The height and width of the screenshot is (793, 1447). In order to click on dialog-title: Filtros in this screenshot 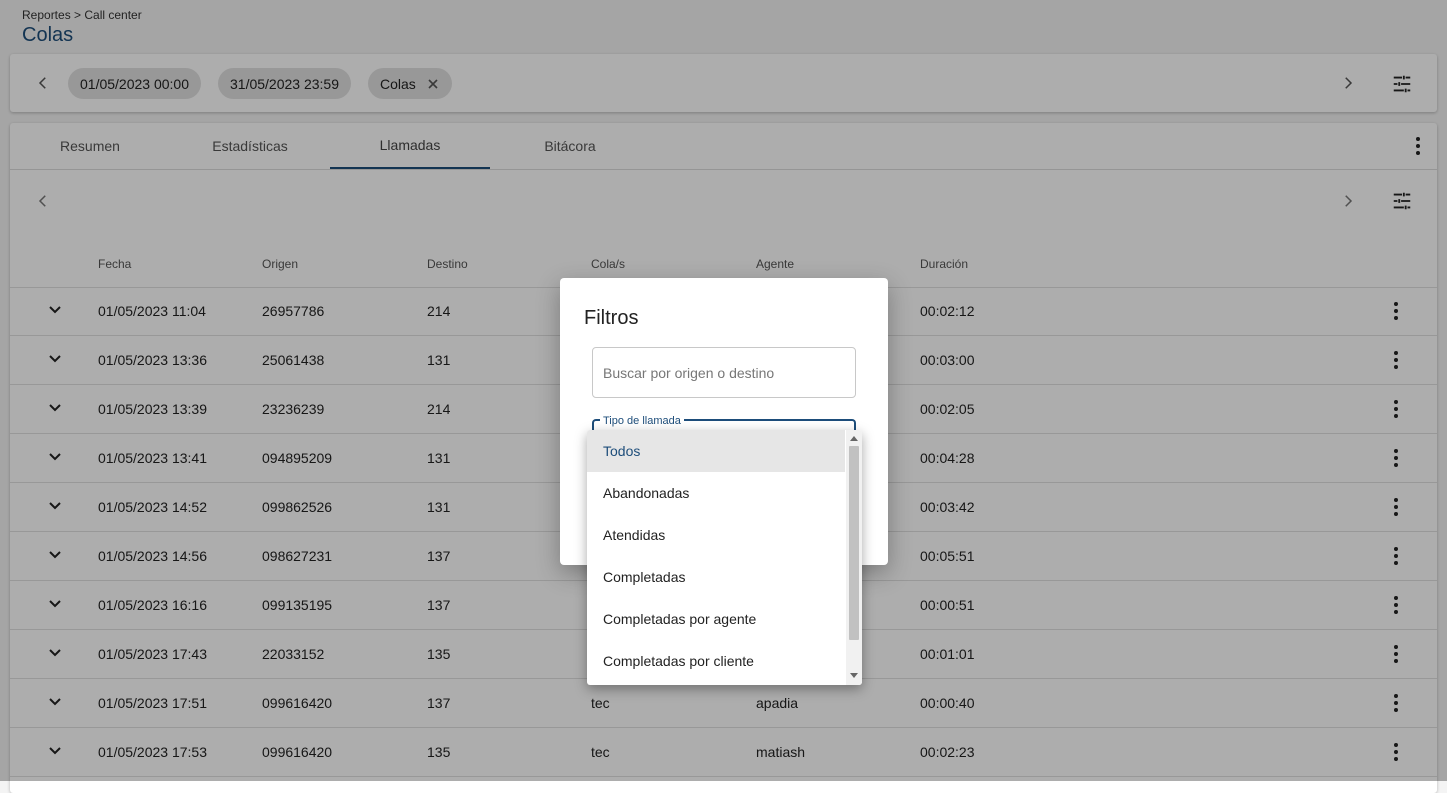, I will do `click(611, 318)`.